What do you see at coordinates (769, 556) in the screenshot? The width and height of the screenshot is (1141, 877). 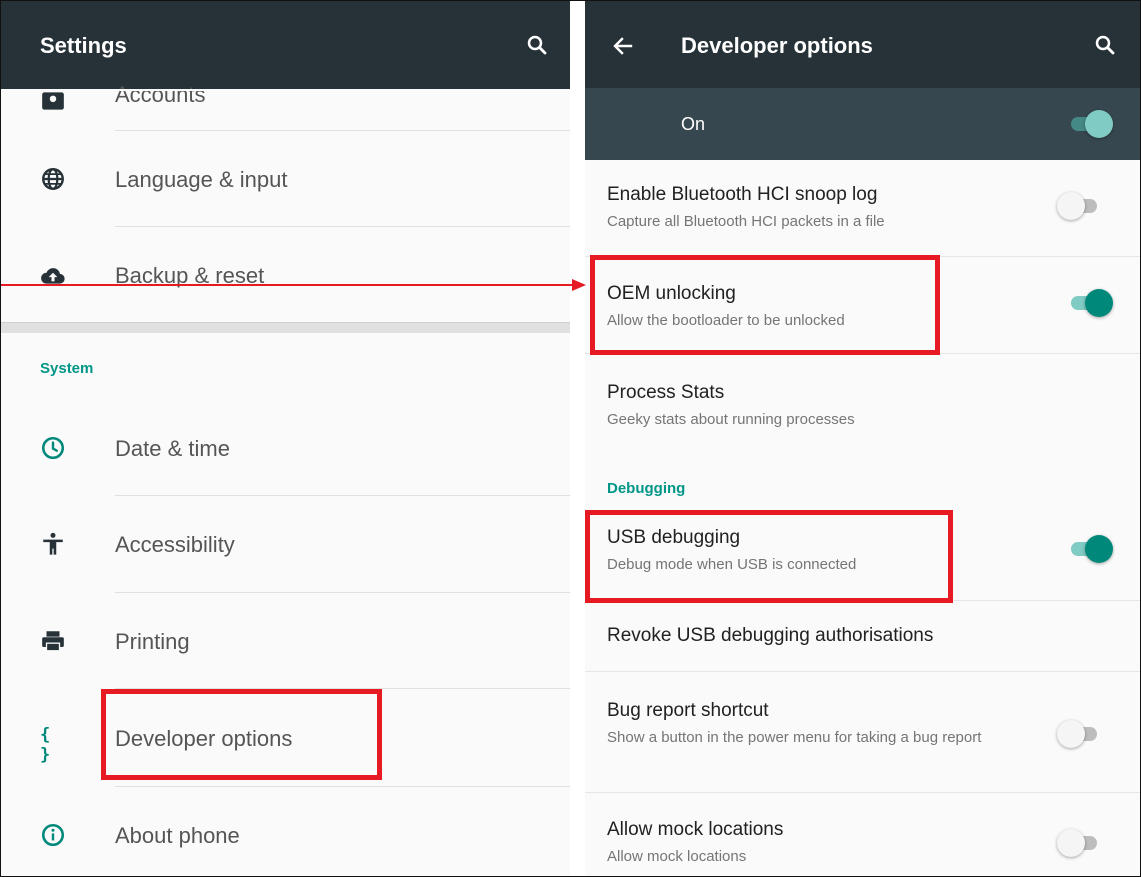 I see `highlight-usb-debugging` at bounding box center [769, 556].